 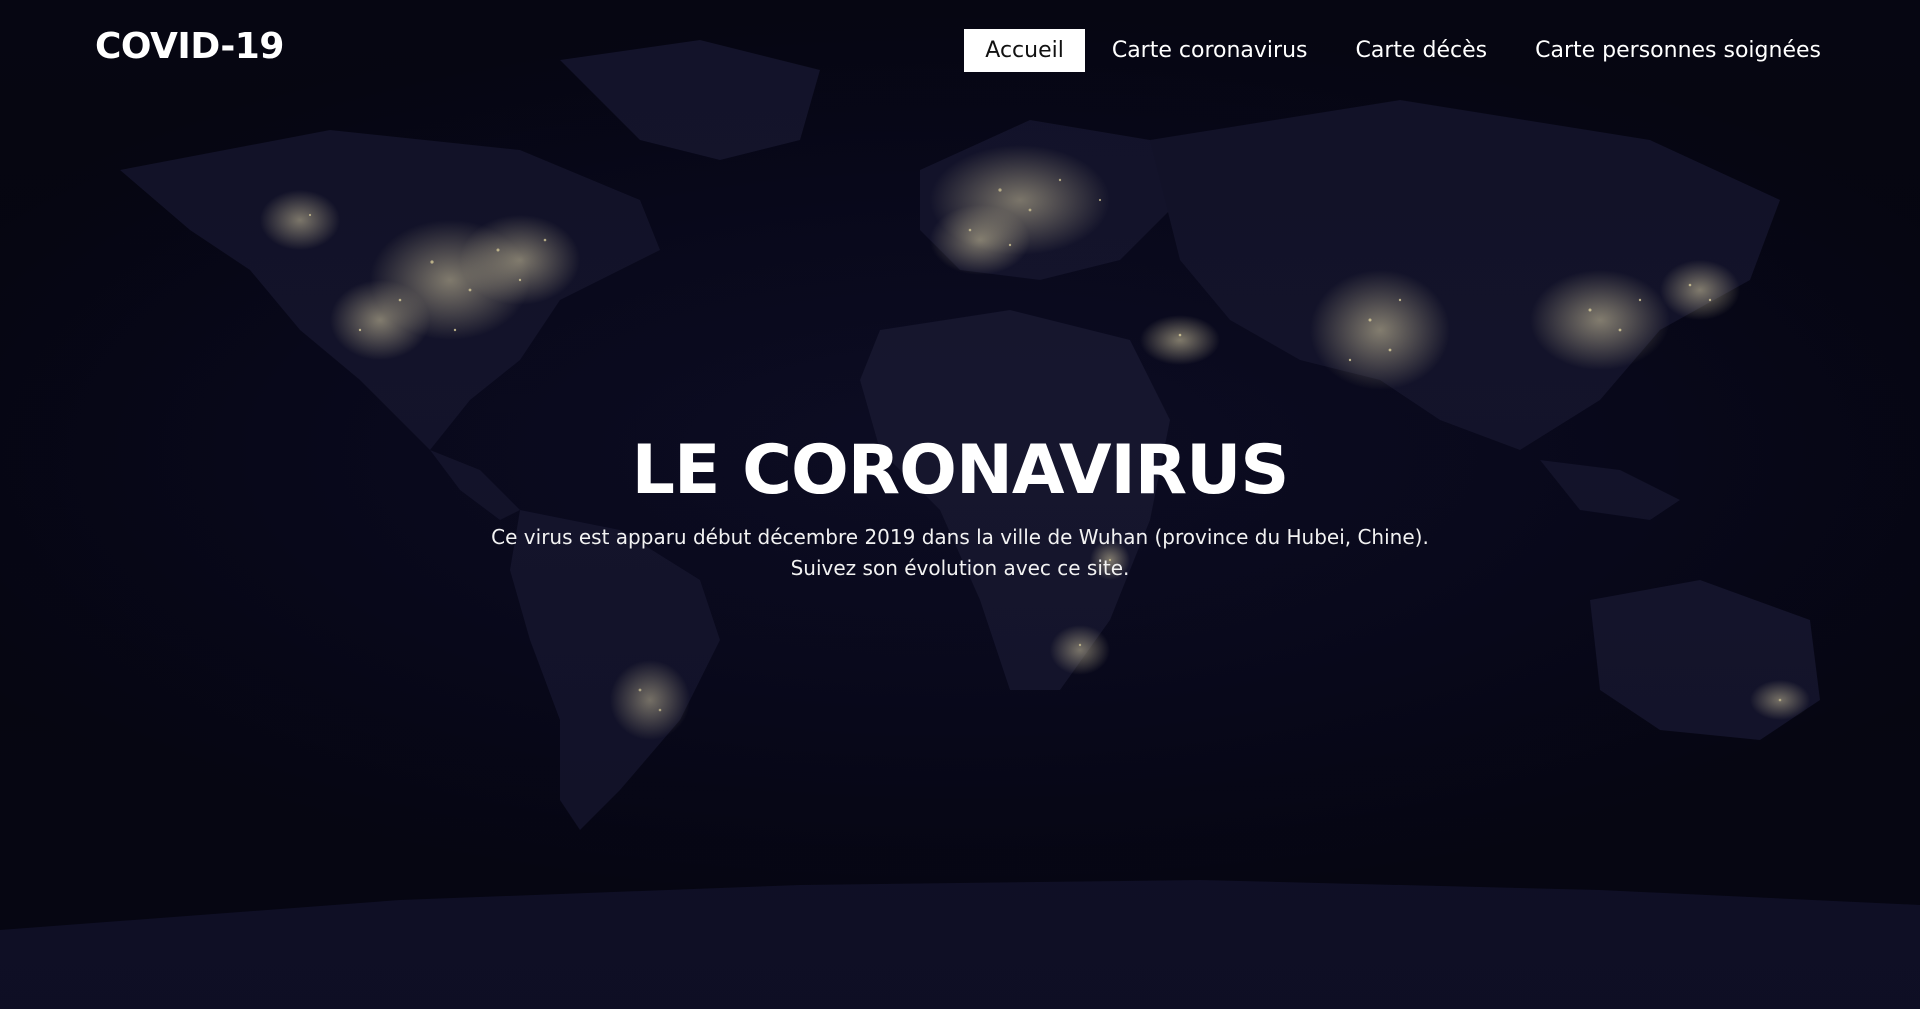 What do you see at coordinates (1678, 50) in the screenshot?
I see `nav-item-carte-personnes-soignees: Carte personnes soignées` at bounding box center [1678, 50].